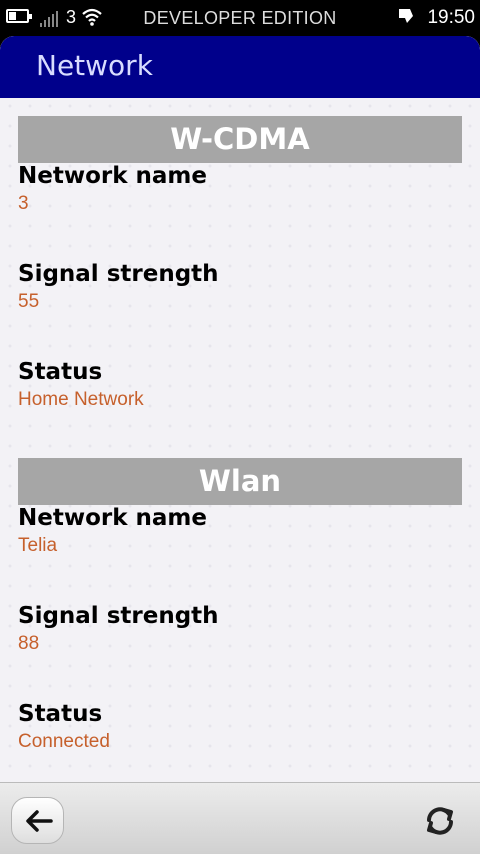  What do you see at coordinates (81, 399) in the screenshot?
I see `field-value-status: Home Network` at bounding box center [81, 399].